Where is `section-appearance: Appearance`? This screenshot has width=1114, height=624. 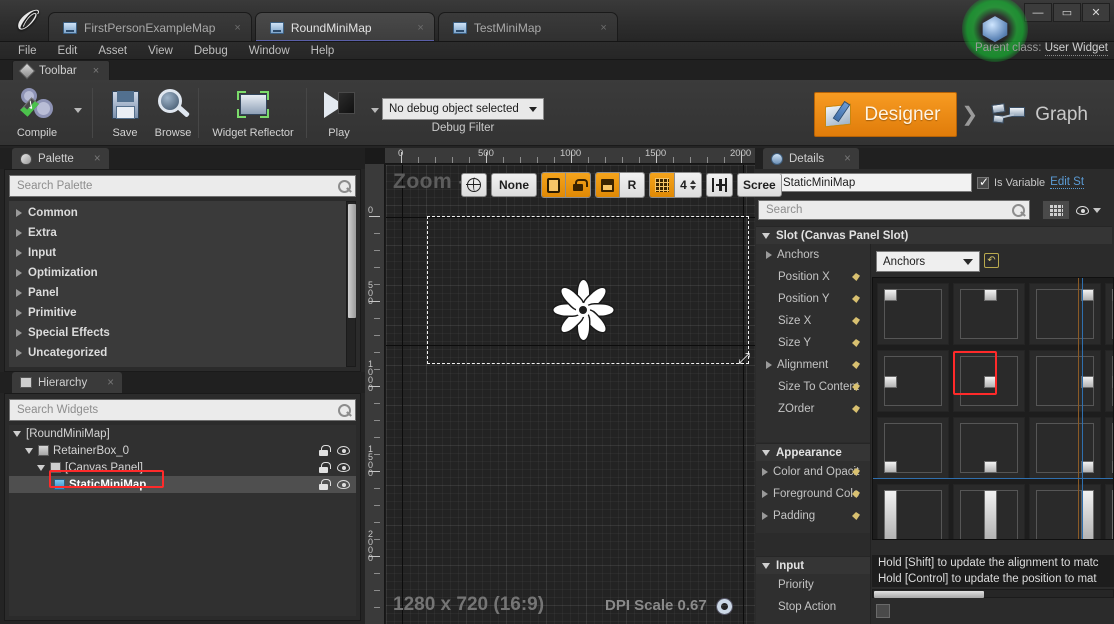 section-appearance: Appearance is located at coordinates (813, 452).